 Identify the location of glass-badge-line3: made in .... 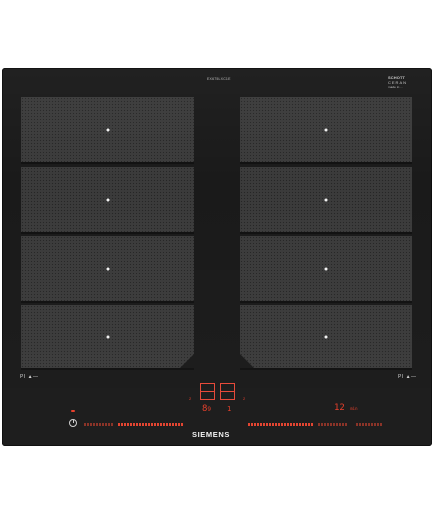
(396, 87).